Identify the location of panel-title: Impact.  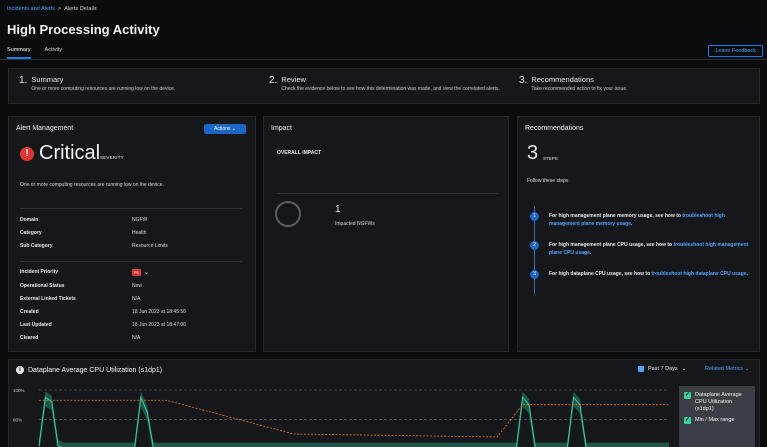
(282, 128).